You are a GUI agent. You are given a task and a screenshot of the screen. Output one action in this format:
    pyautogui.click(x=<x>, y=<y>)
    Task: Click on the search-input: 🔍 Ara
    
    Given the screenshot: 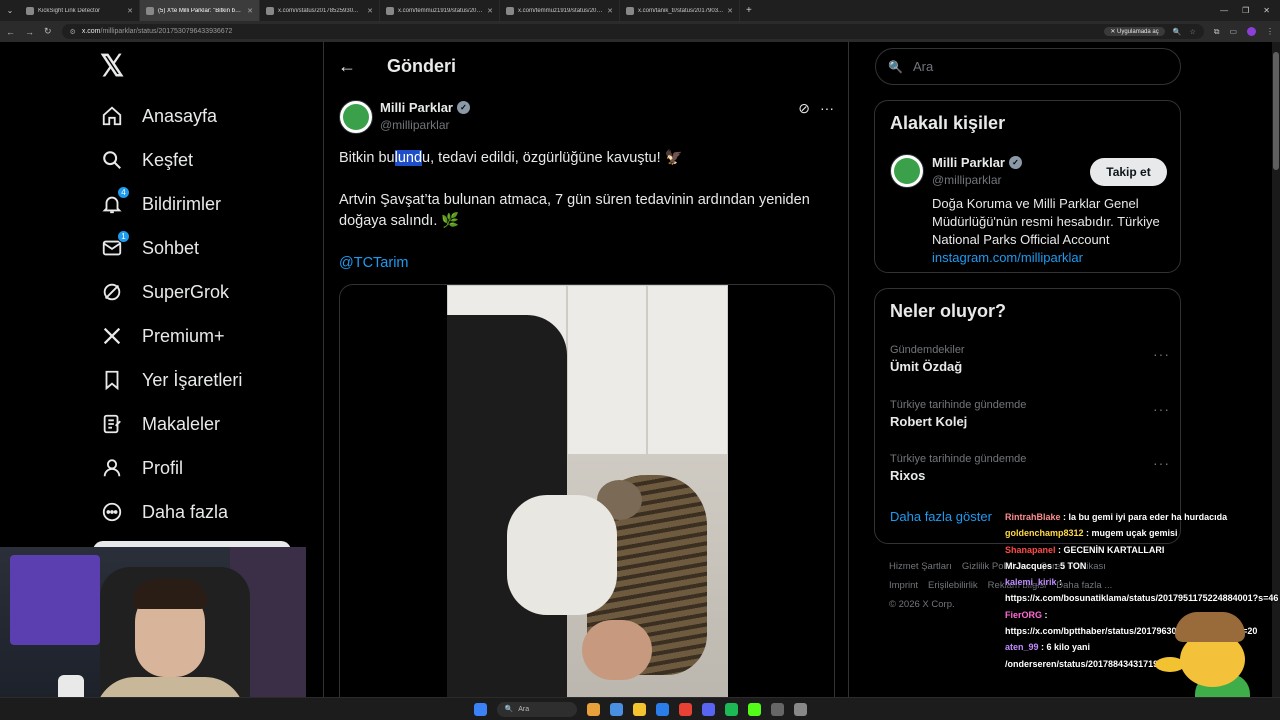 What is the action you would take?
    pyautogui.click(x=1028, y=66)
    